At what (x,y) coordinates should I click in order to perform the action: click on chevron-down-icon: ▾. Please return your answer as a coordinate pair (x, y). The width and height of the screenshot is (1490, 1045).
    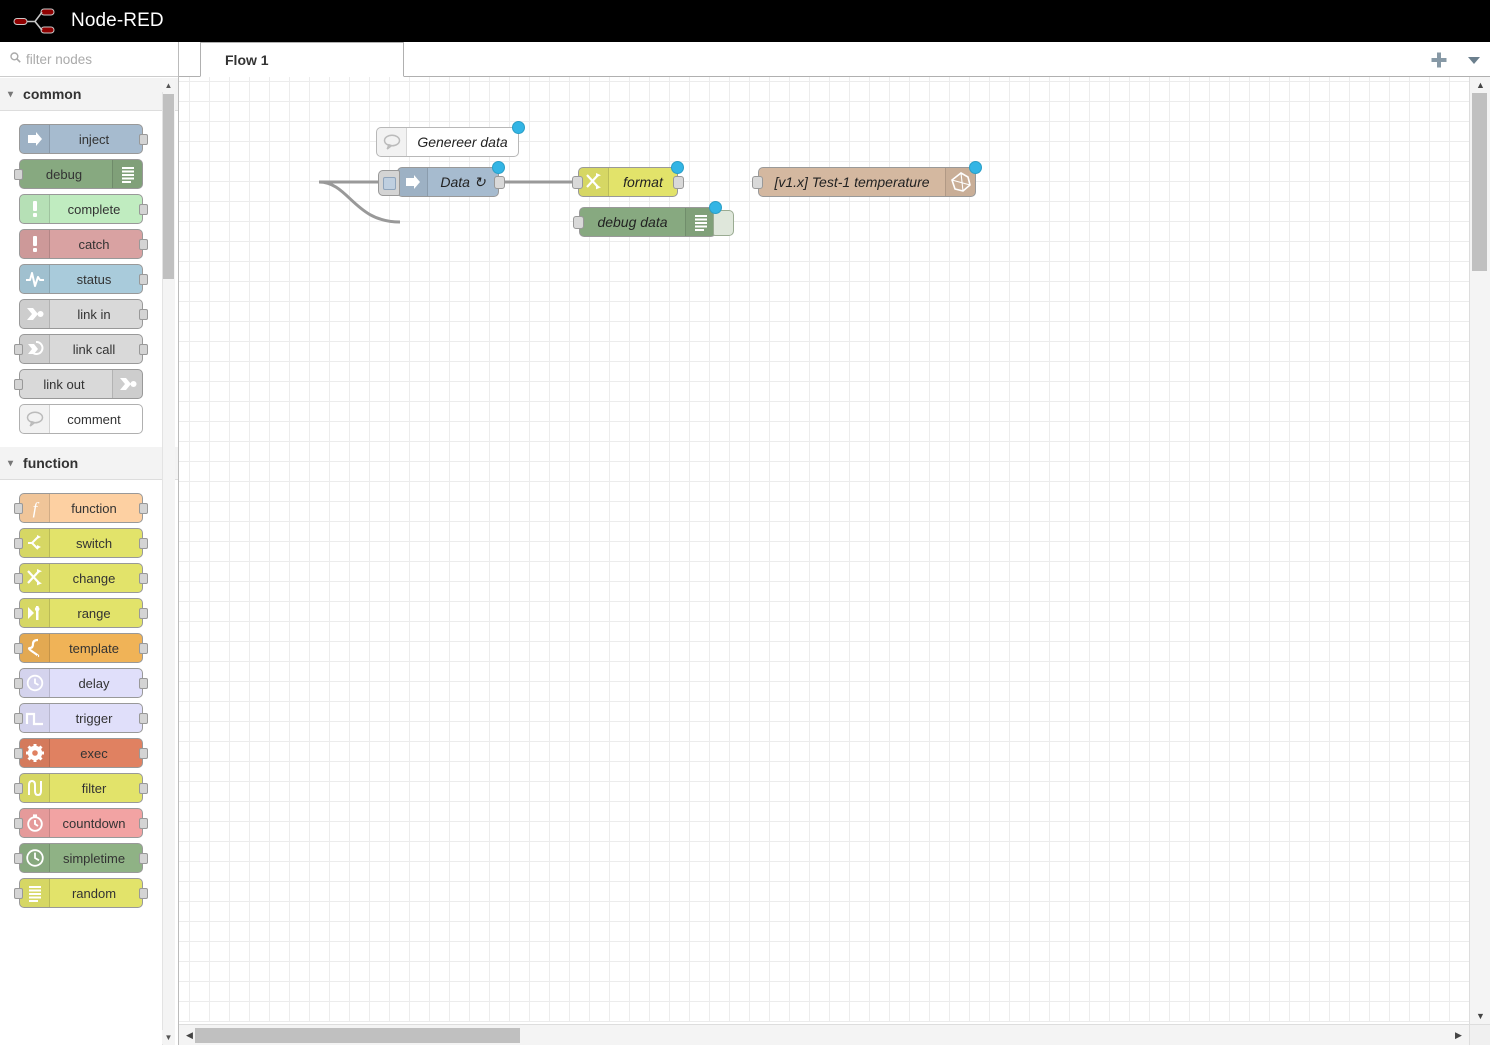
    Looking at the image, I should click on (11, 94).